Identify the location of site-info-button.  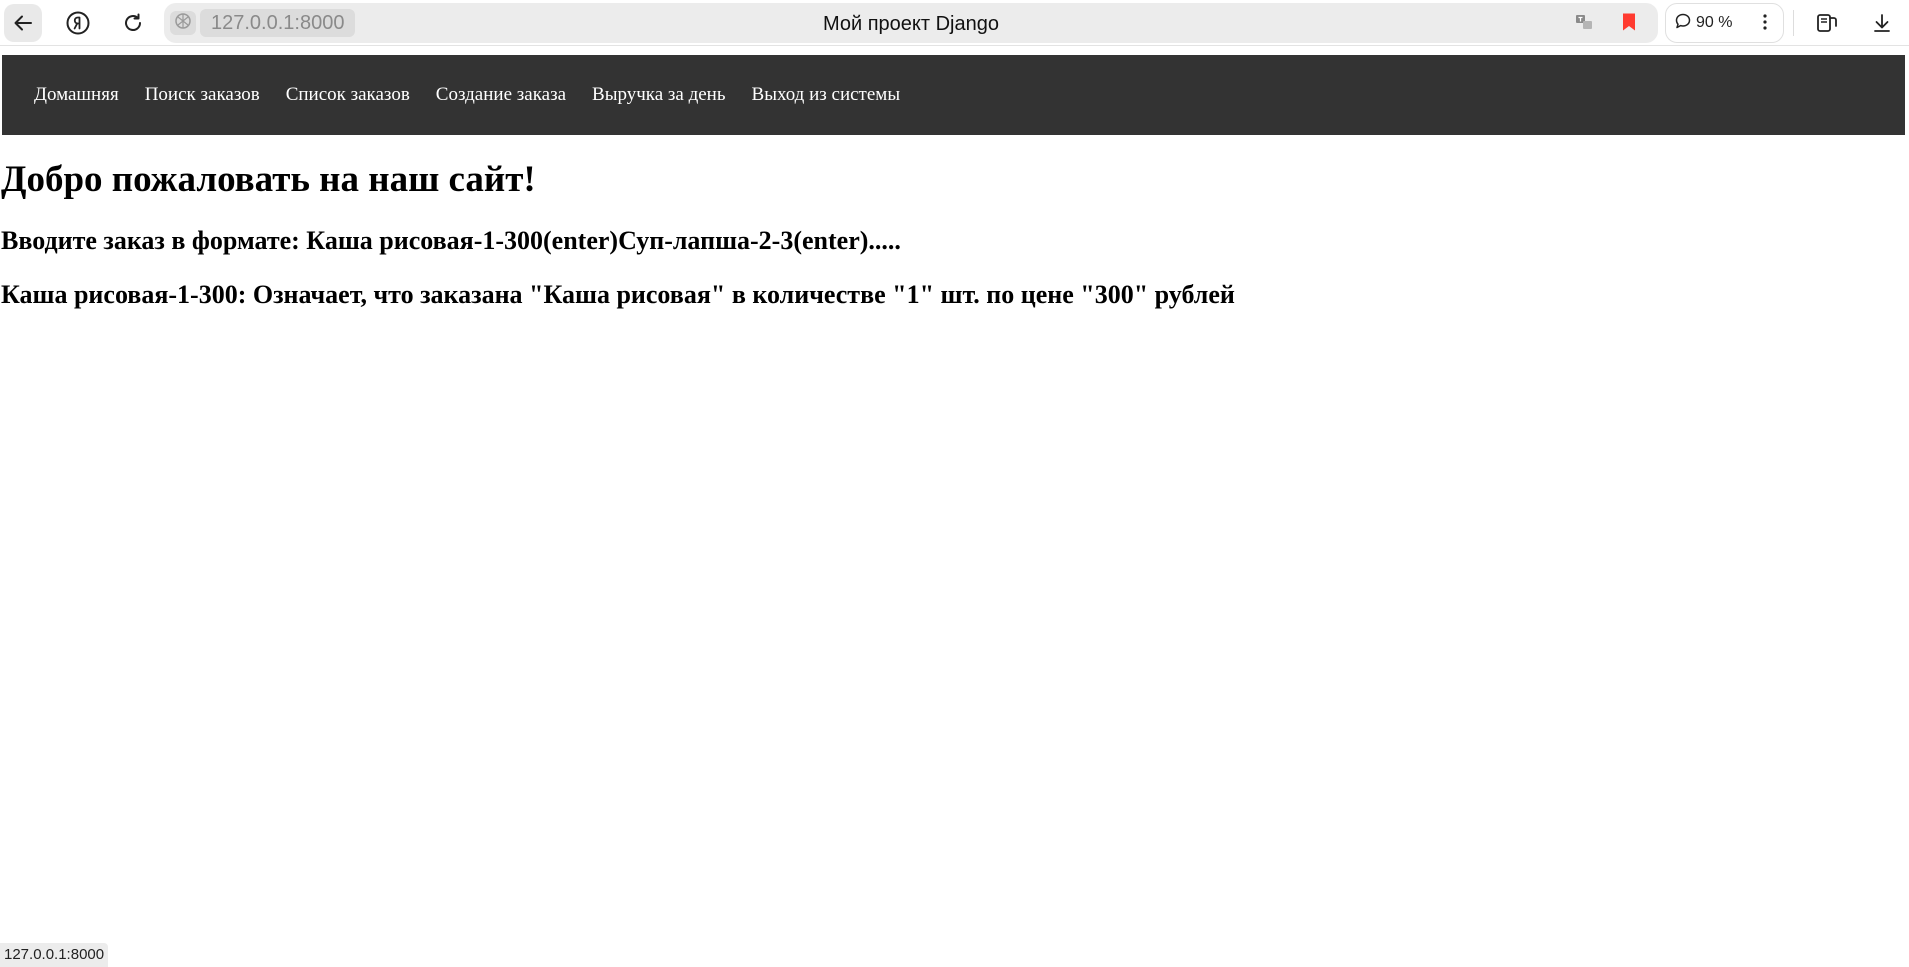
(183, 23).